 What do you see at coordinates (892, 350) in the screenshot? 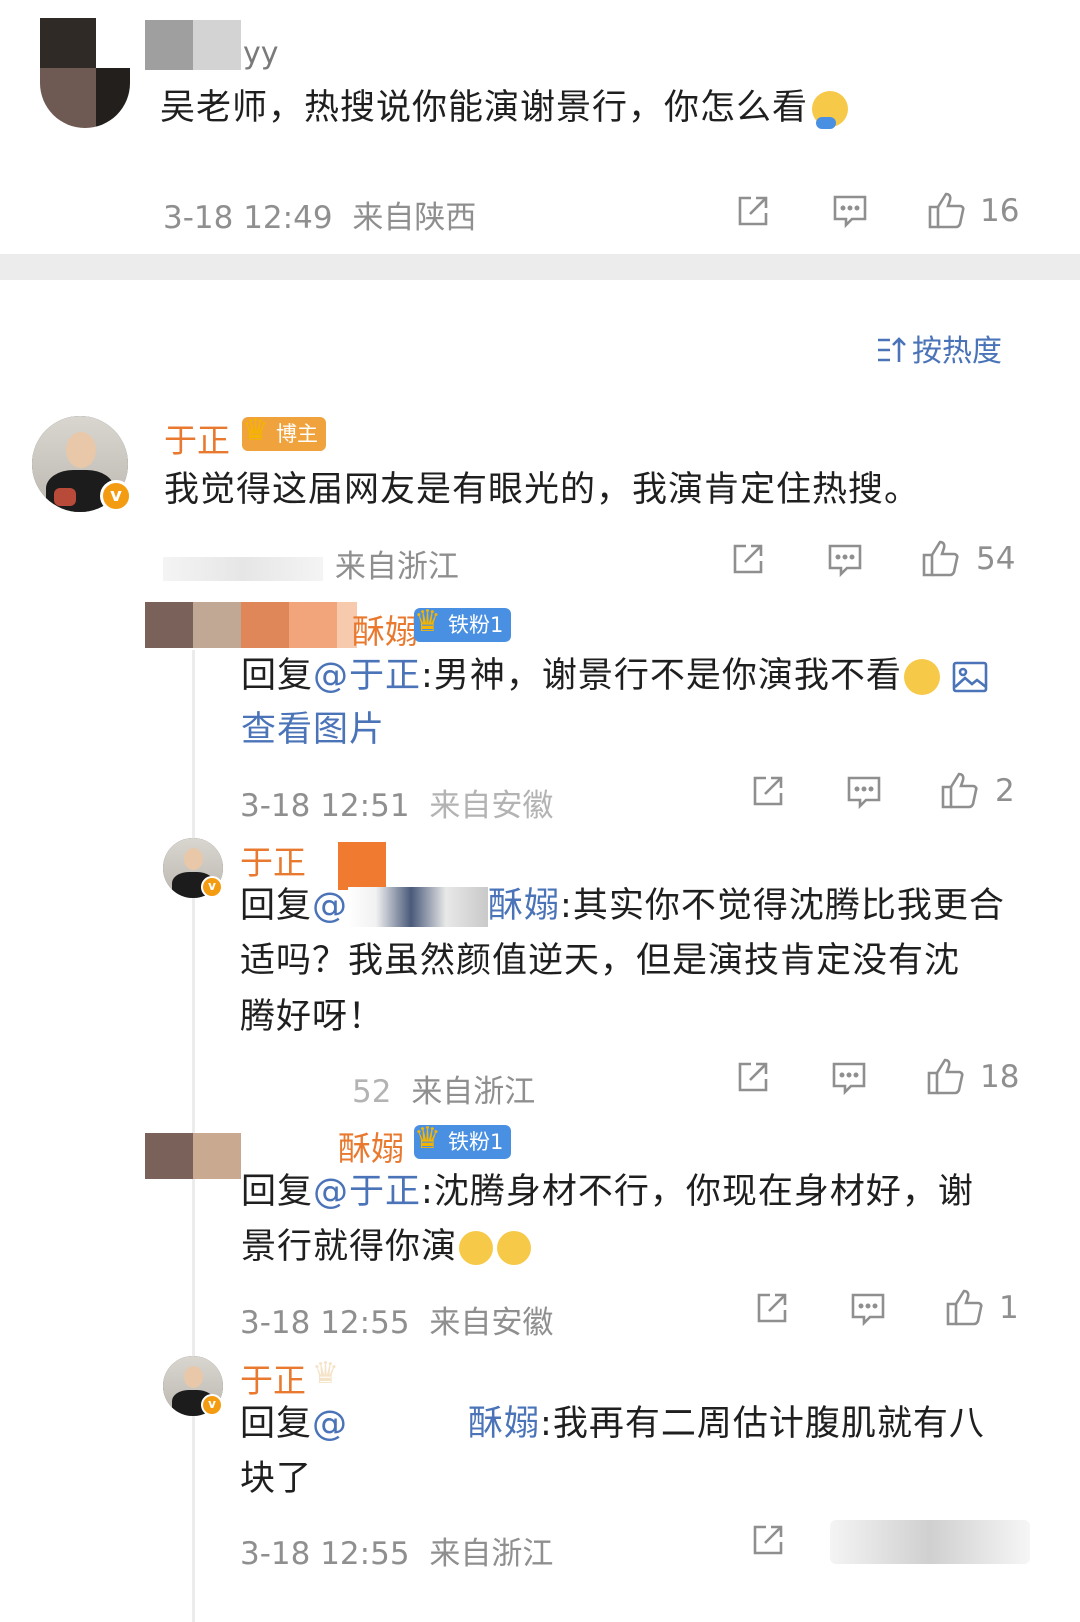
I see `sort-icon` at bounding box center [892, 350].